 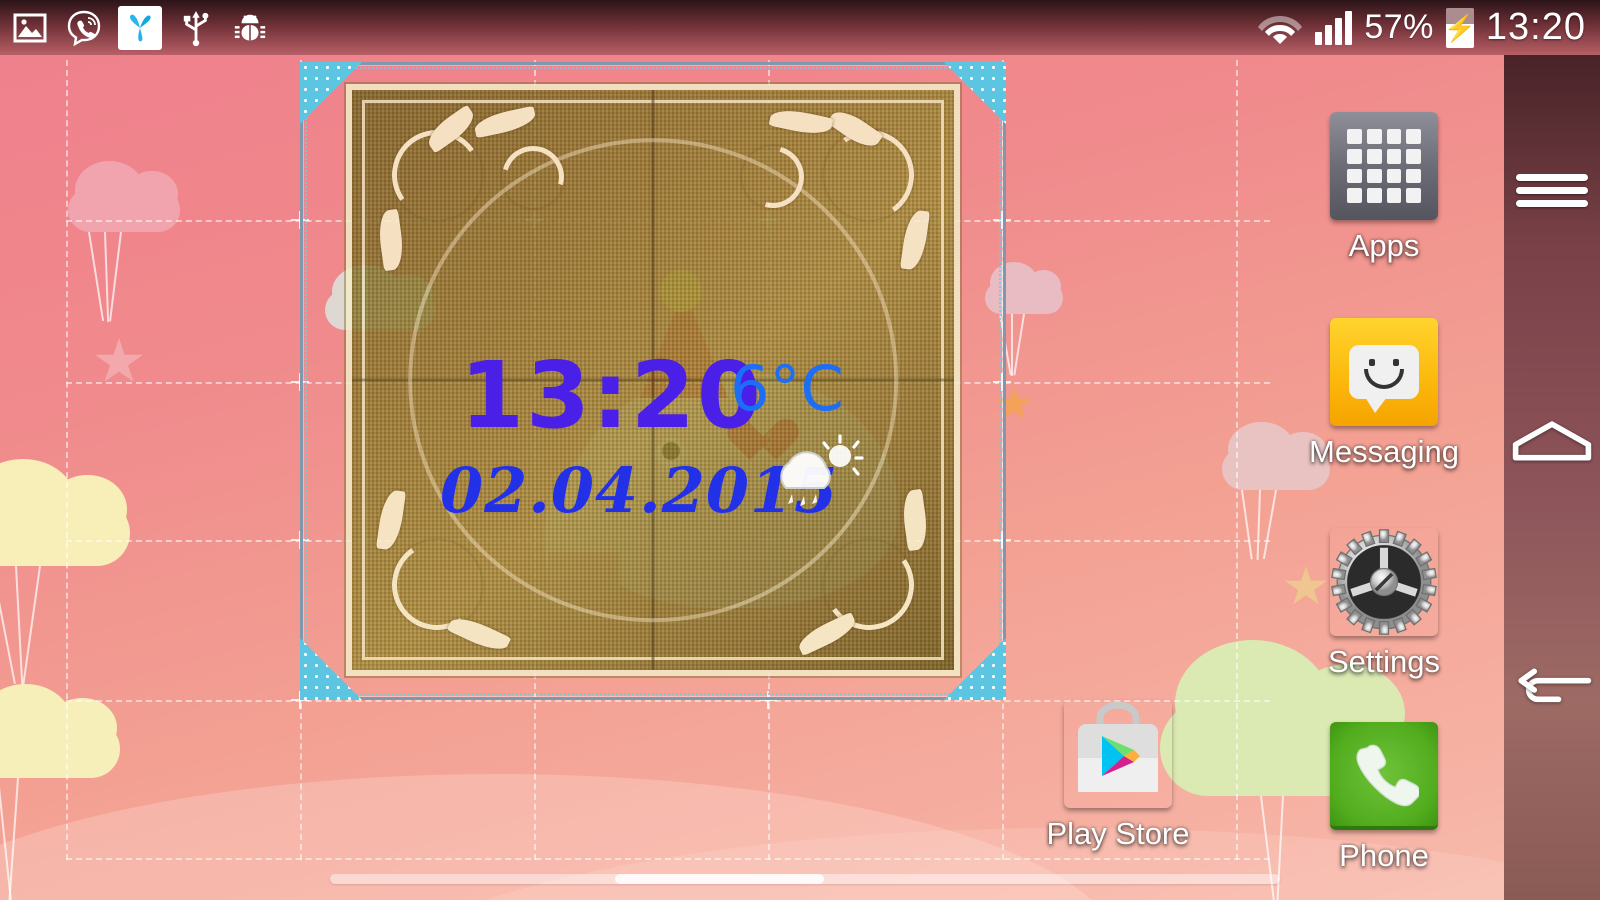 What do you see at coordinates (84, 28) in the screenshot?
I see `viber-icon` at bounding box center [84, 28].